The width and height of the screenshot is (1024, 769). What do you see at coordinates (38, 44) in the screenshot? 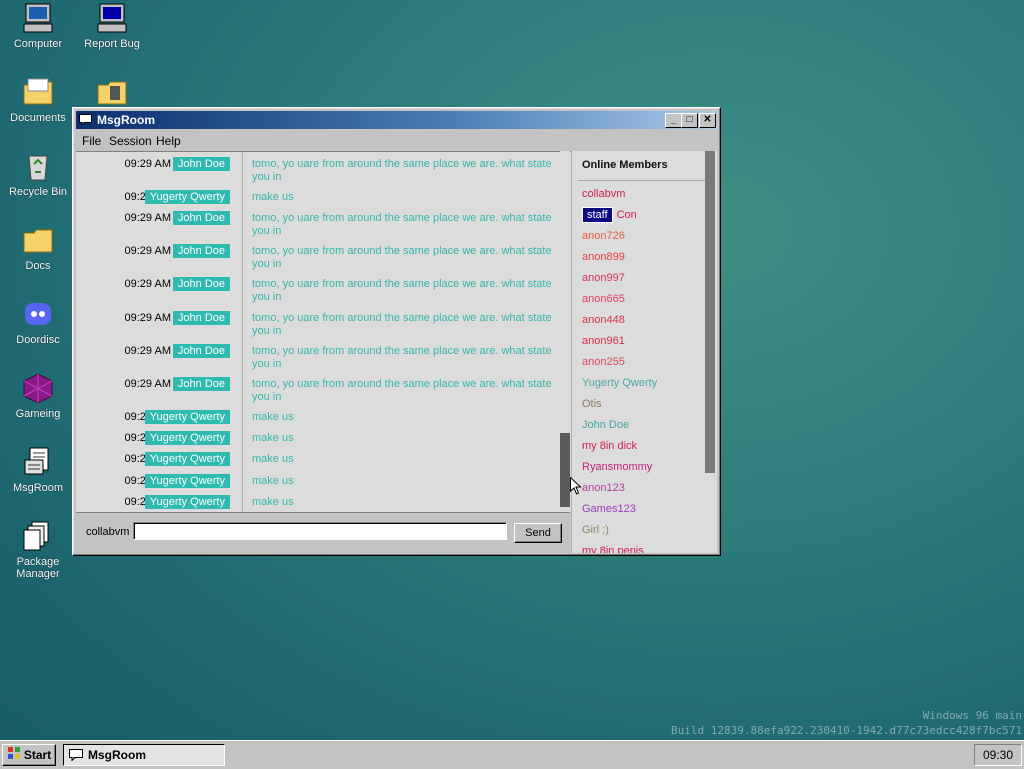
I see `desktop-icon-label: Computer` at bounding box center [38, 44].